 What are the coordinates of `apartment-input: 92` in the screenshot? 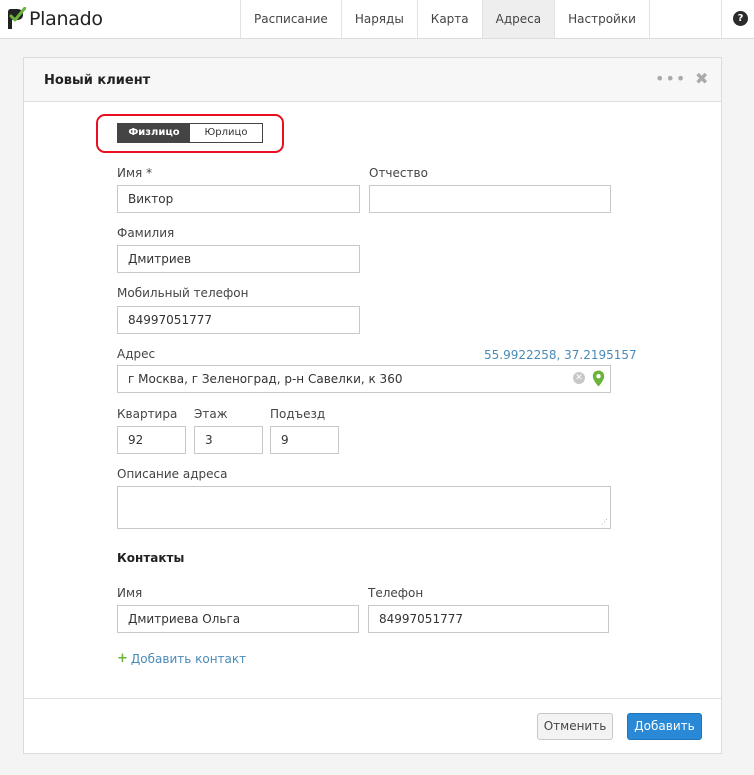 It's located at (151, 440).